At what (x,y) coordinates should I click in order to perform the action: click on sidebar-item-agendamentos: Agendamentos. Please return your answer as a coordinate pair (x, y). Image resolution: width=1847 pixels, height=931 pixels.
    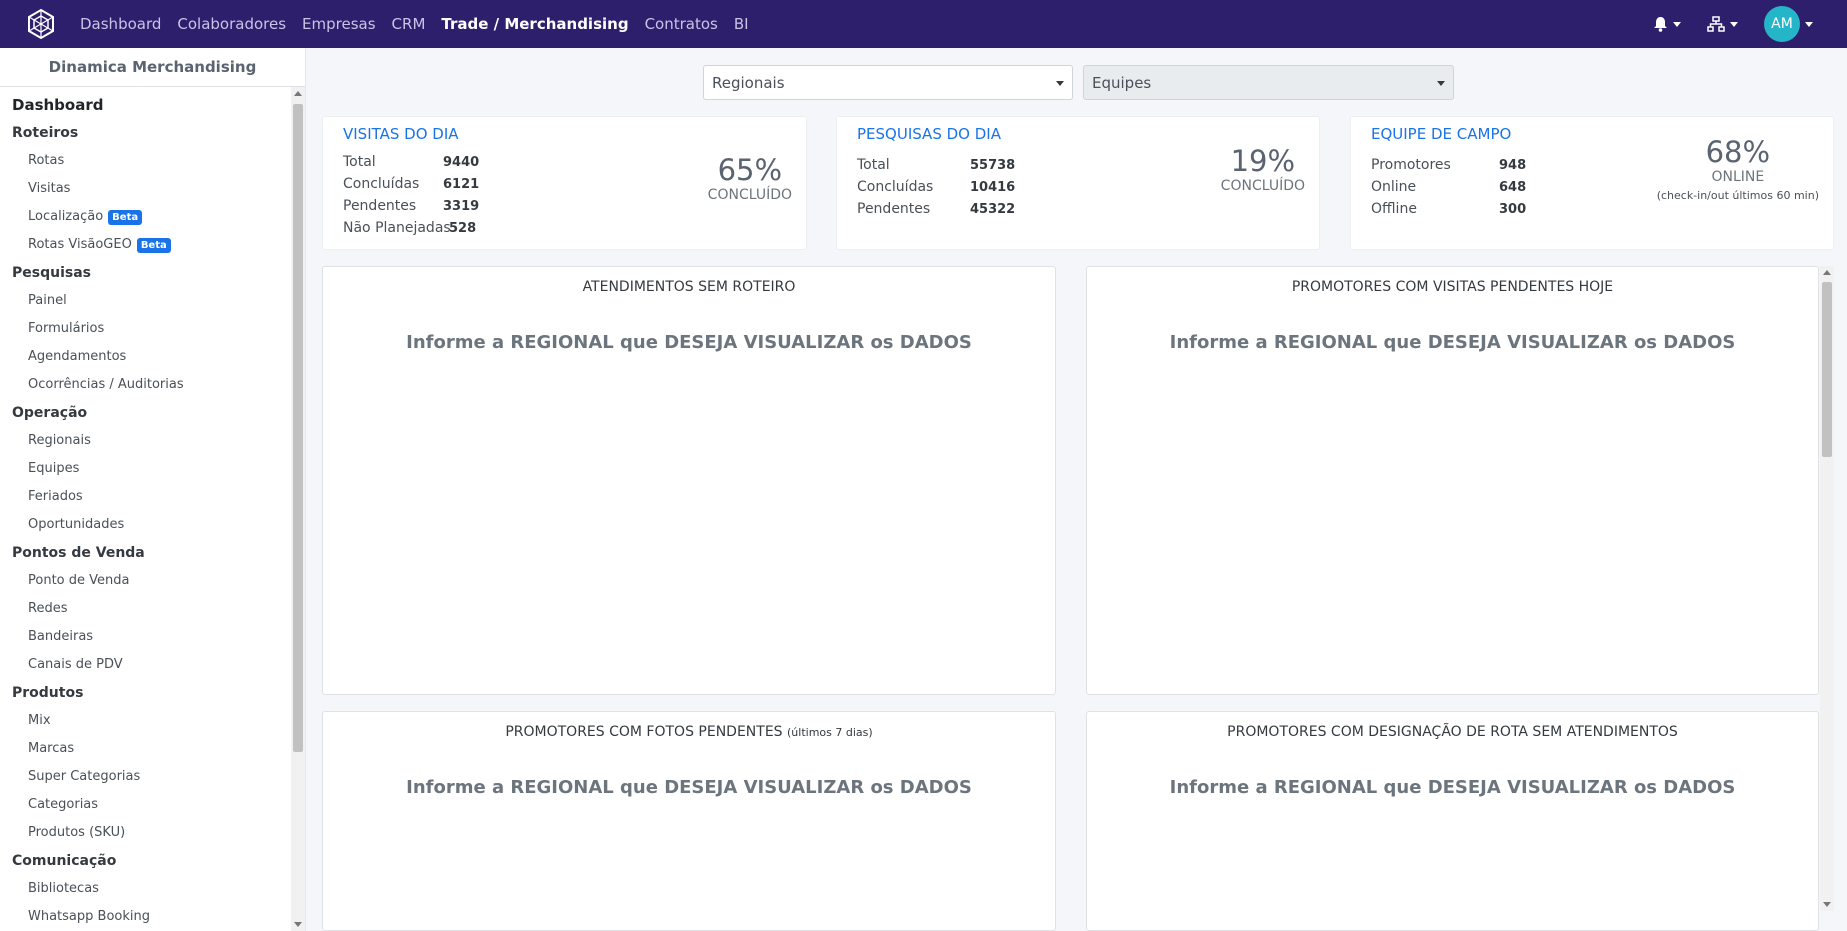
    Looking at the image, I should click on (145, 357).